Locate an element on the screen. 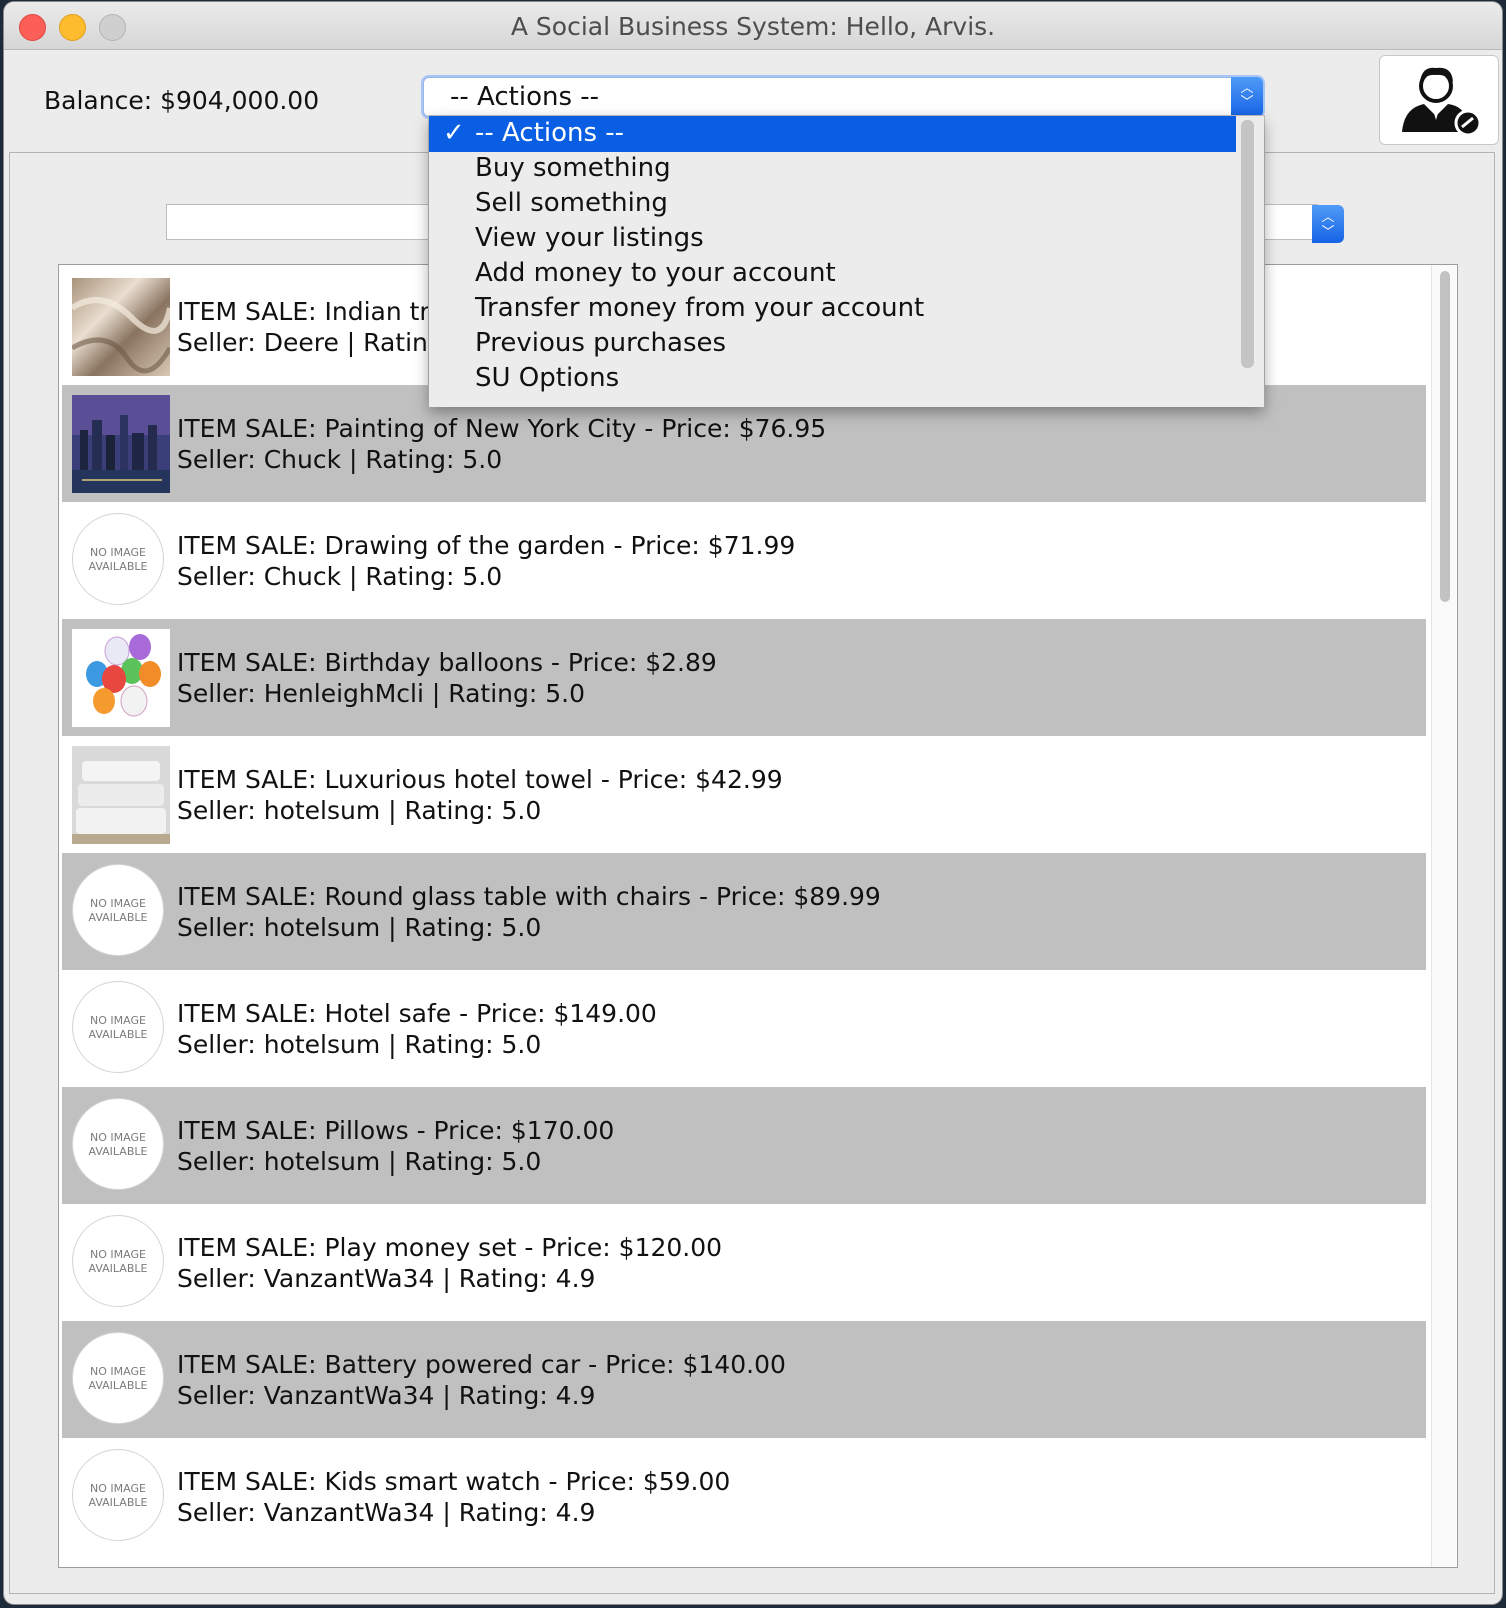  item-thumbnail-balloons is located at coordinates (121, 678).